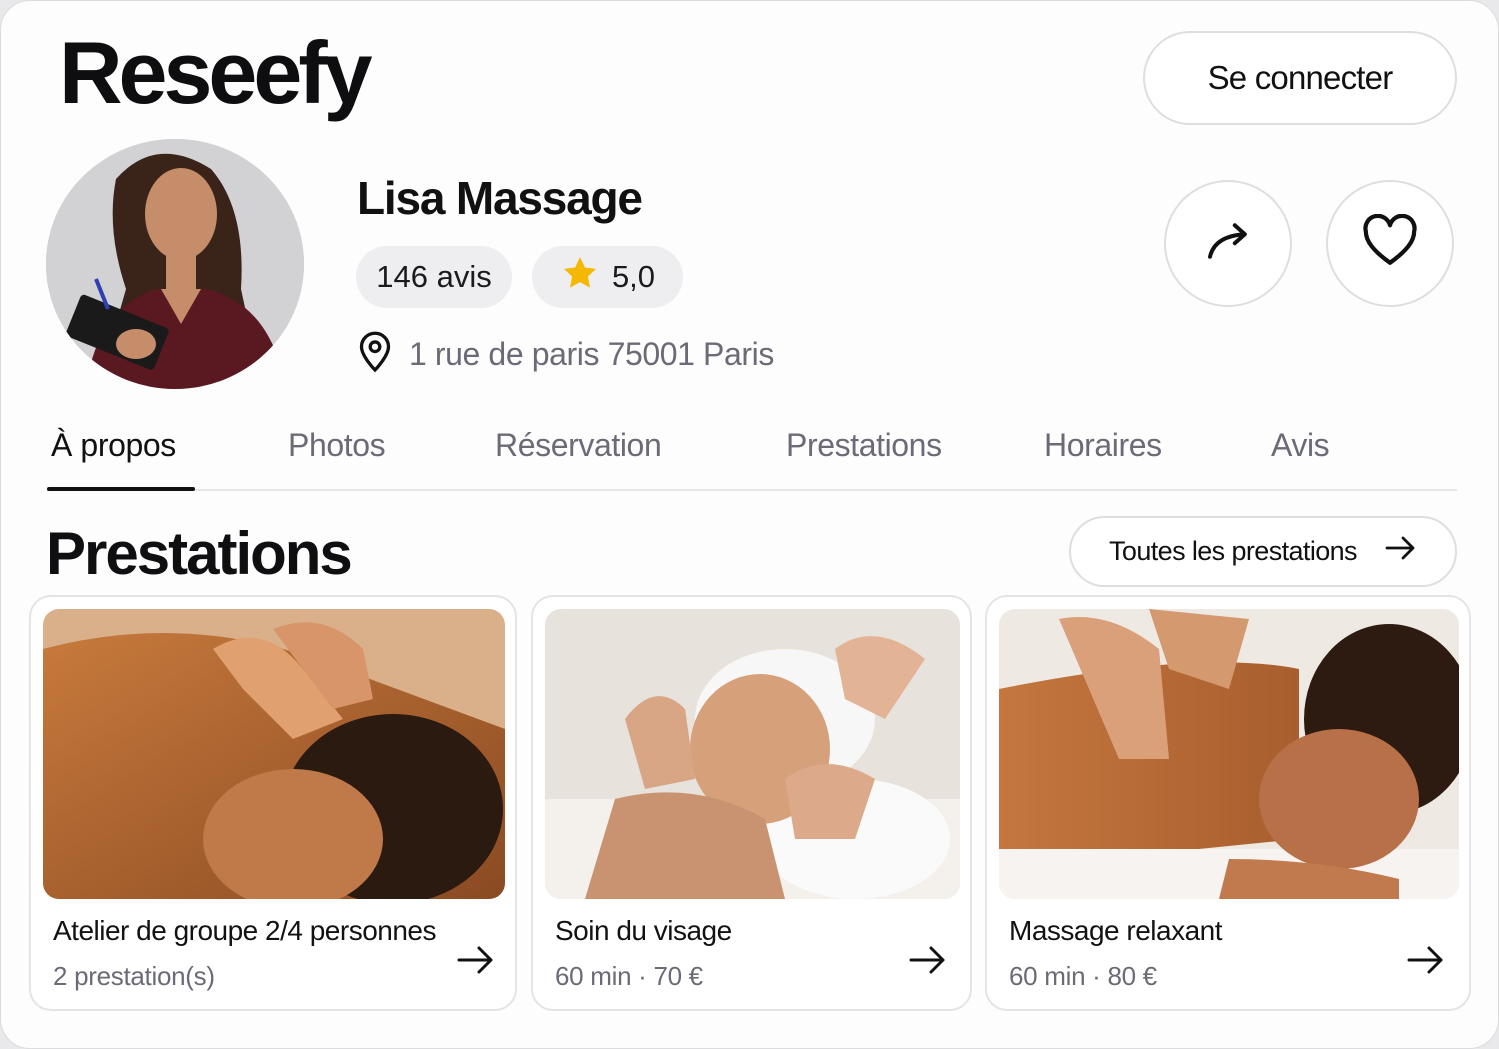 The width and height of the screenshot is (1499, 1049). I want to click on share-arrow-icon, so click(1228, 243).